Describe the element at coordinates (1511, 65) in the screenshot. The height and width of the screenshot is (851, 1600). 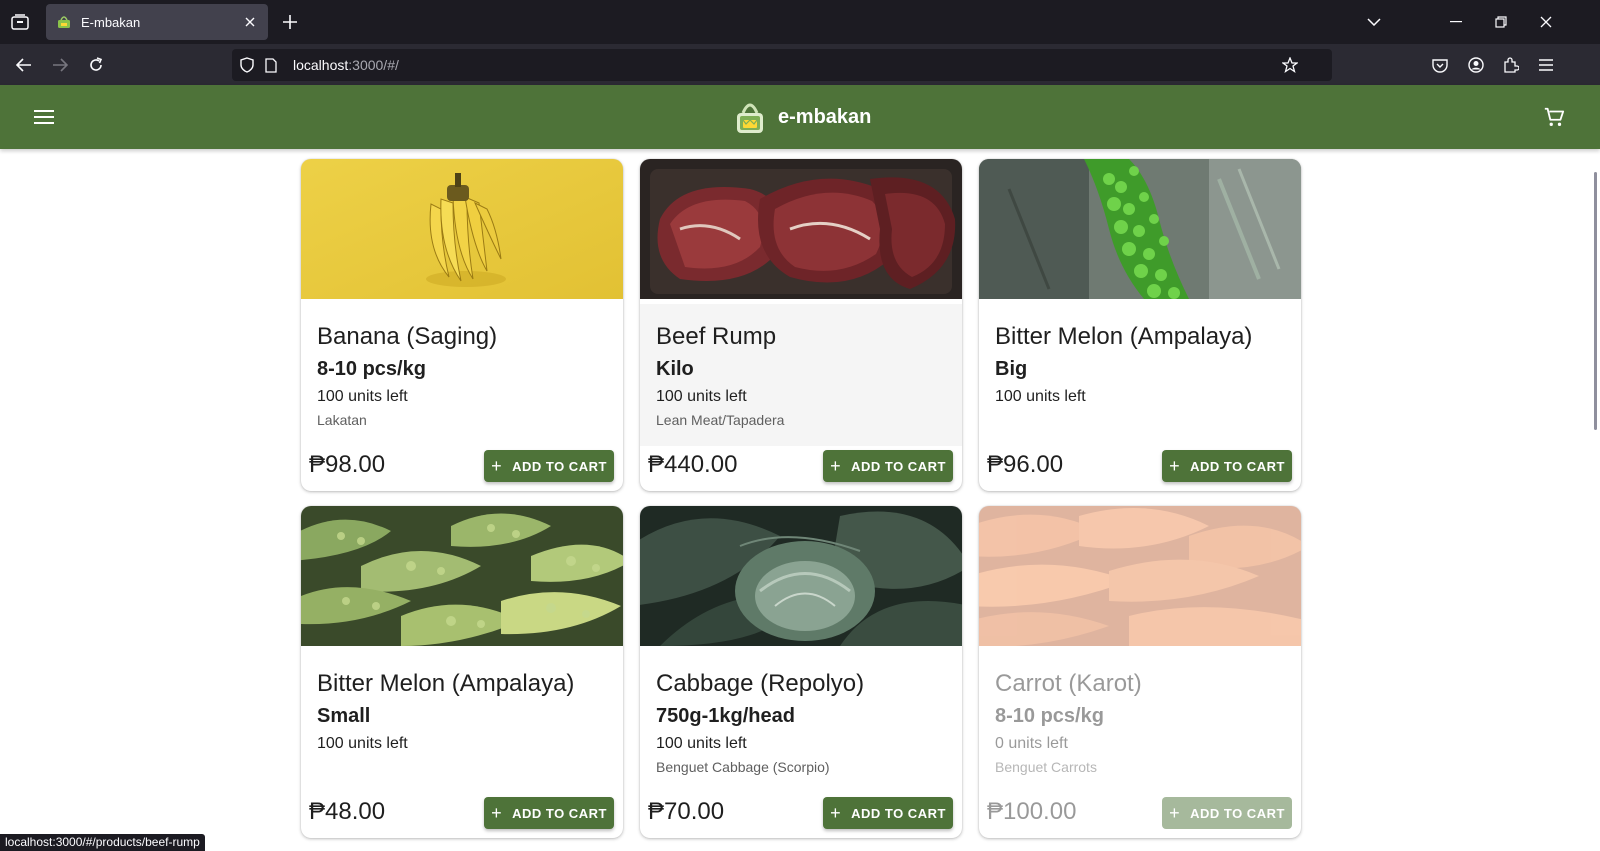
I see `extensions-icon` at that location.